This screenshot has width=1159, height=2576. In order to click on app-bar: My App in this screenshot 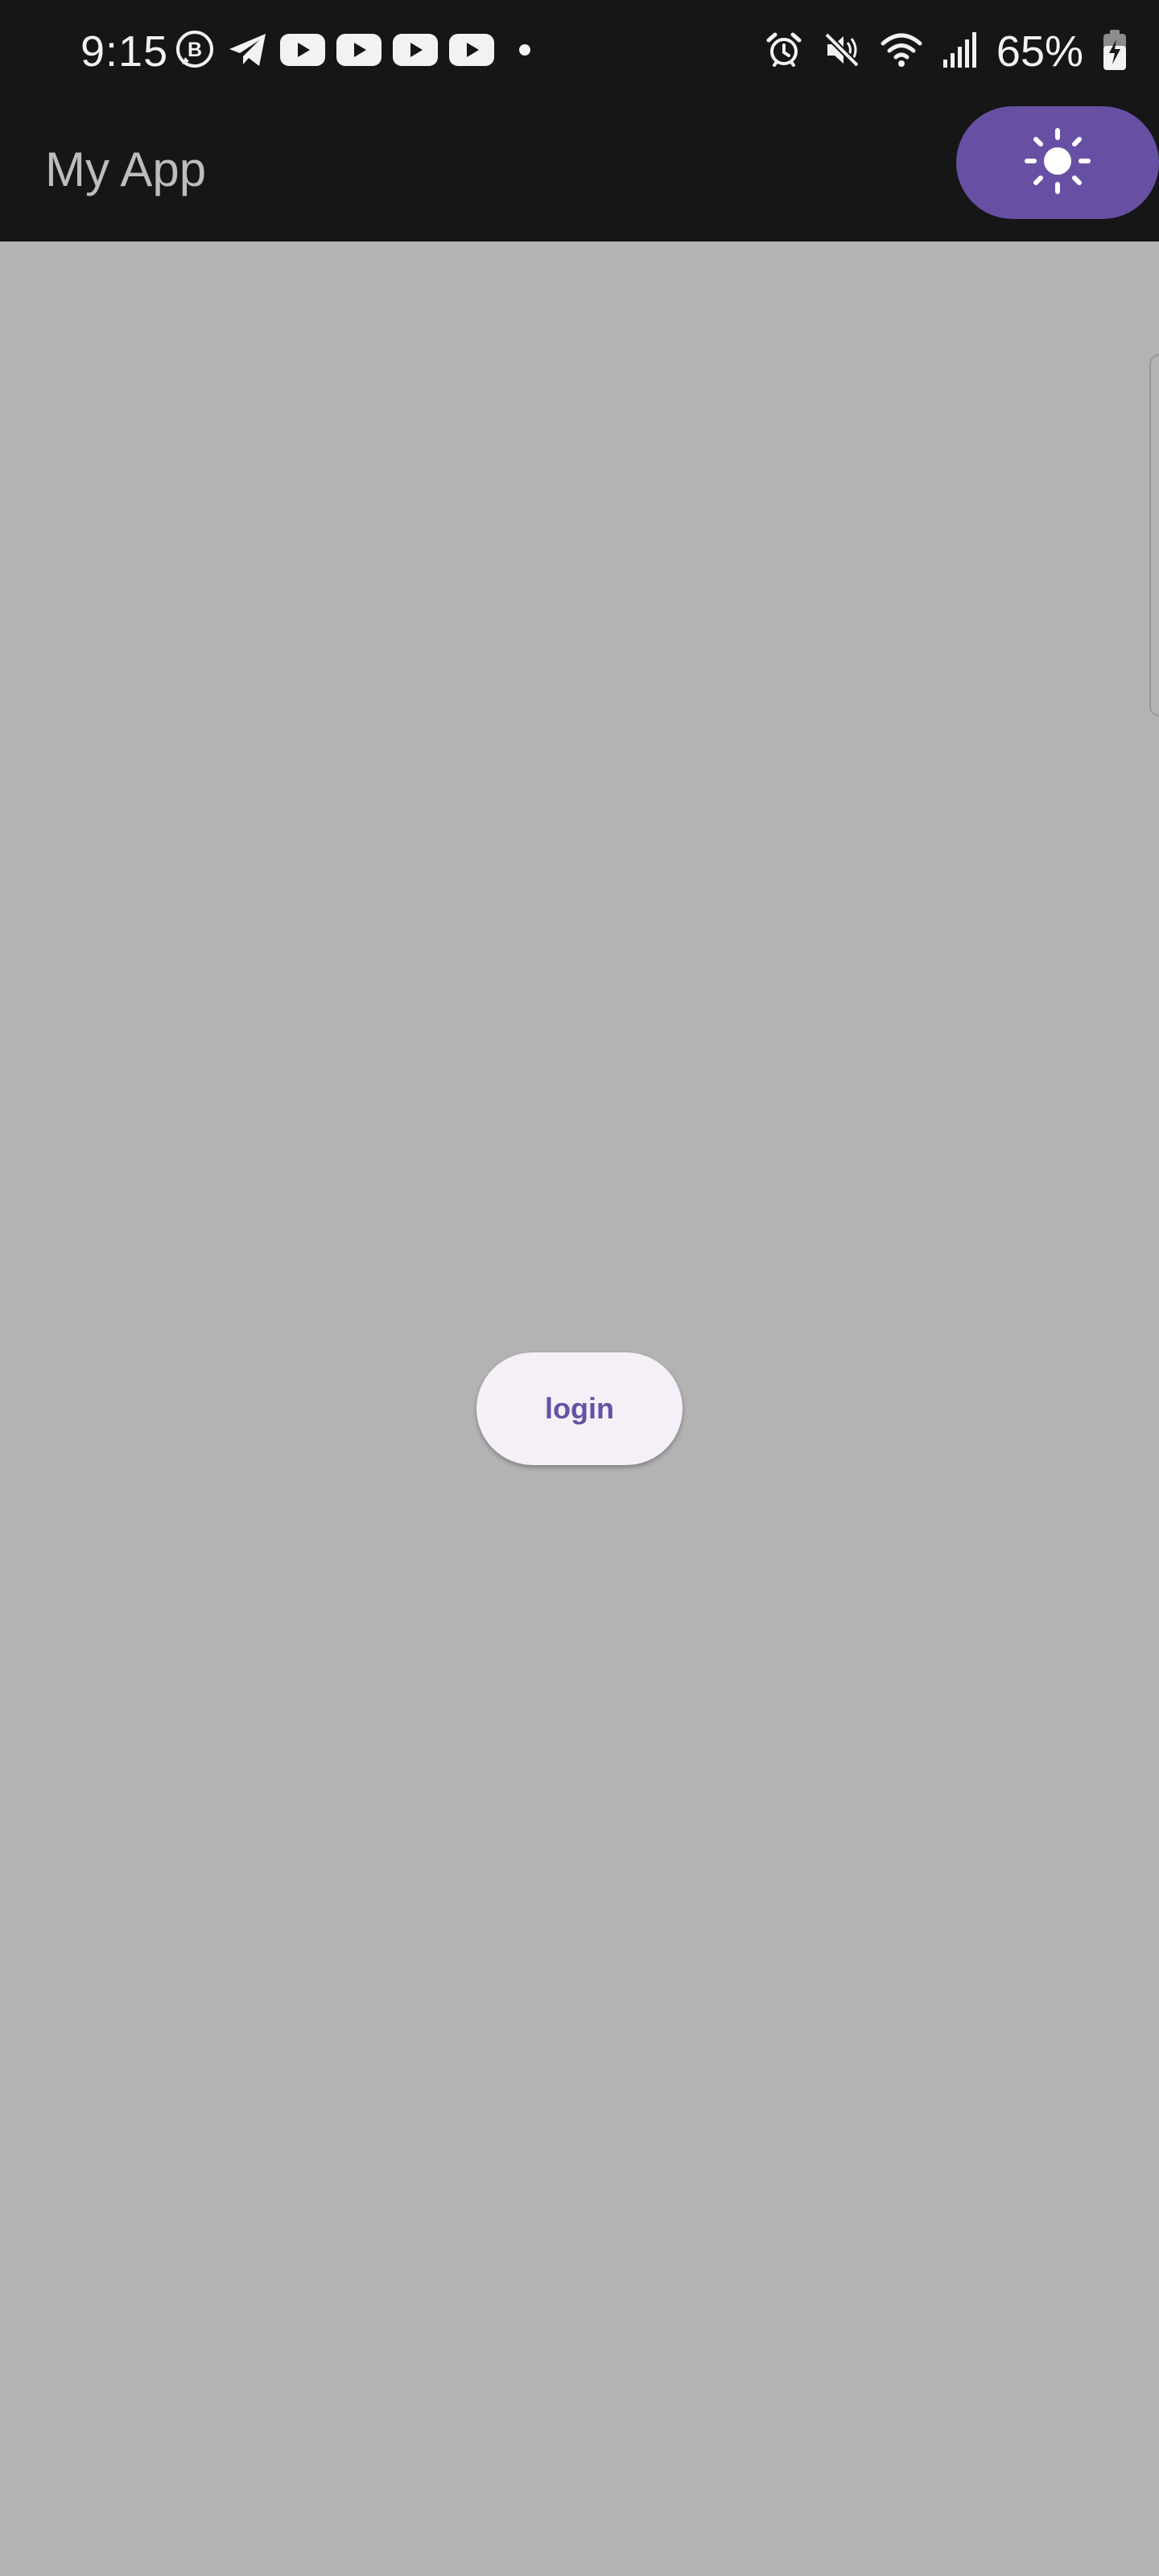, I will do `click(579, 172)`.